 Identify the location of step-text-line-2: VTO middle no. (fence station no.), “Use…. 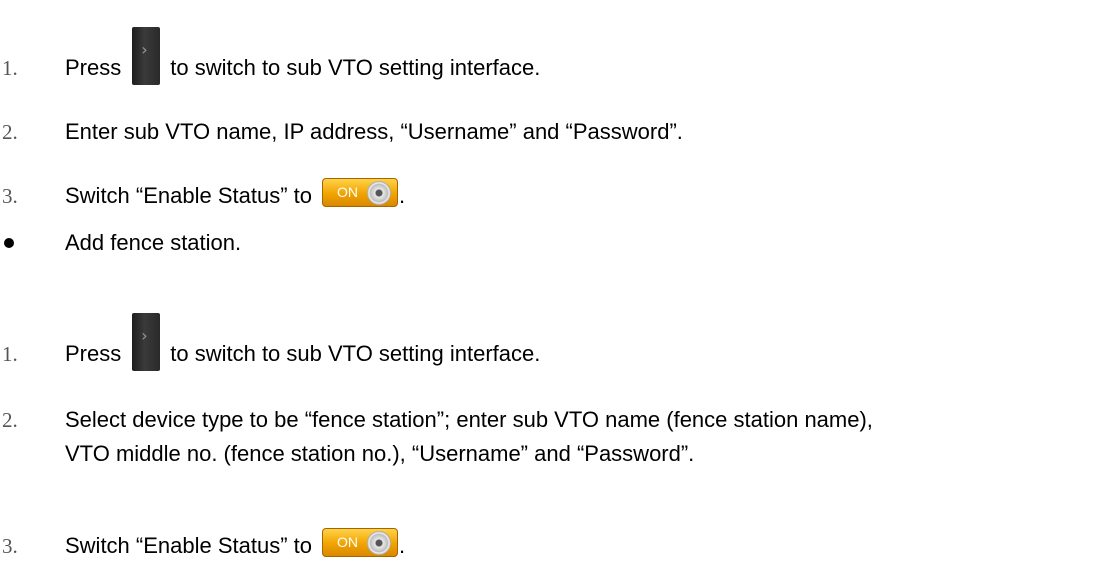
(380, 453).